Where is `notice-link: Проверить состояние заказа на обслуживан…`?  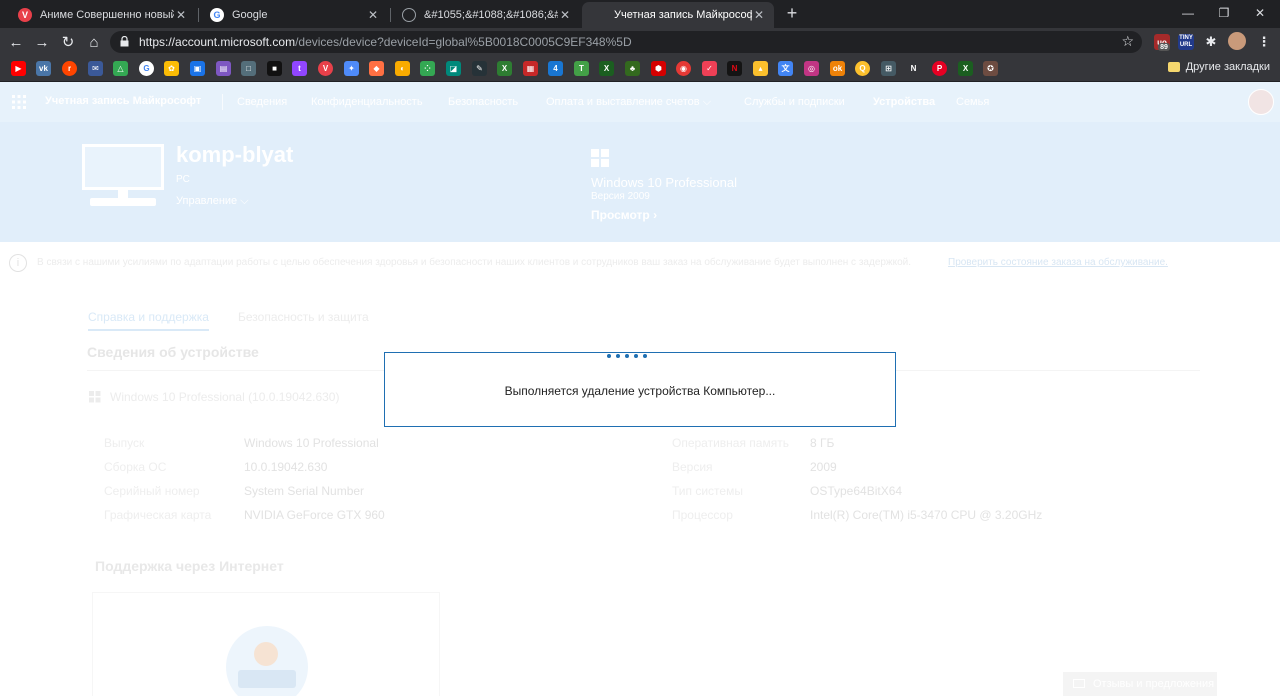
notice-link: Проверить состояние заказа на обслуживан… is located at coordinates (1058, 262).